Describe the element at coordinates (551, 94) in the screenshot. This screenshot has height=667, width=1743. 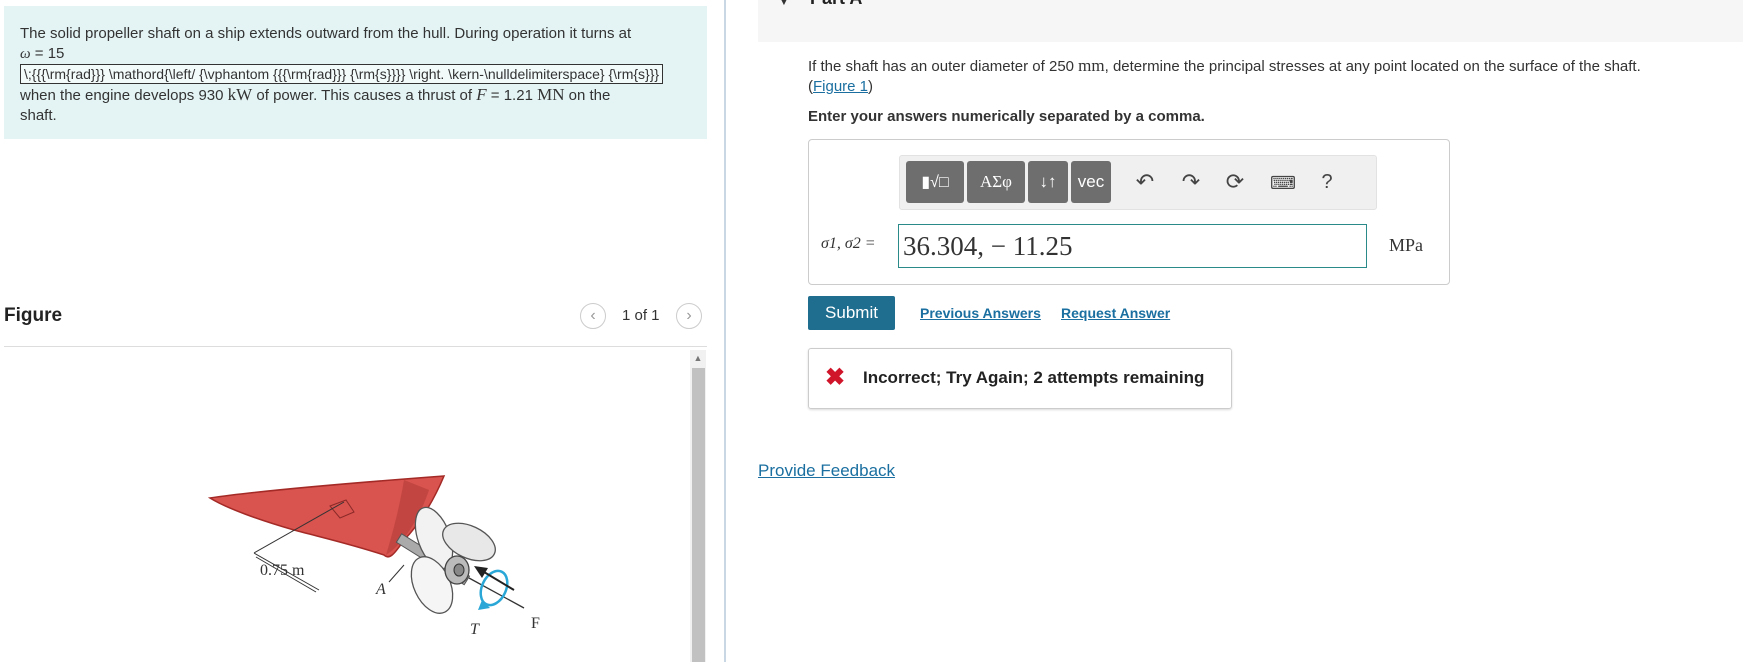
I see `force-unit: MN` at that location.